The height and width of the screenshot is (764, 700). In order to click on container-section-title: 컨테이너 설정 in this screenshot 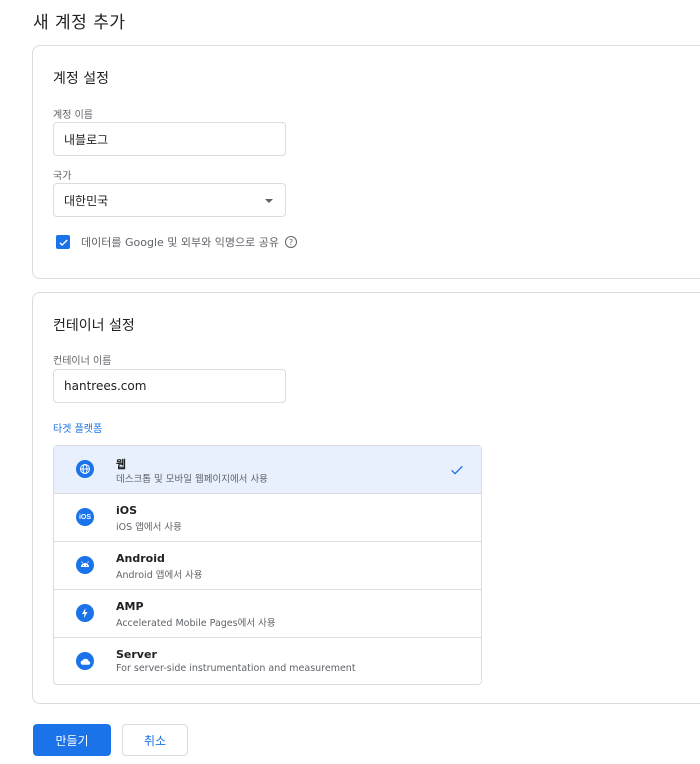, I will do `click(94, 326)`.